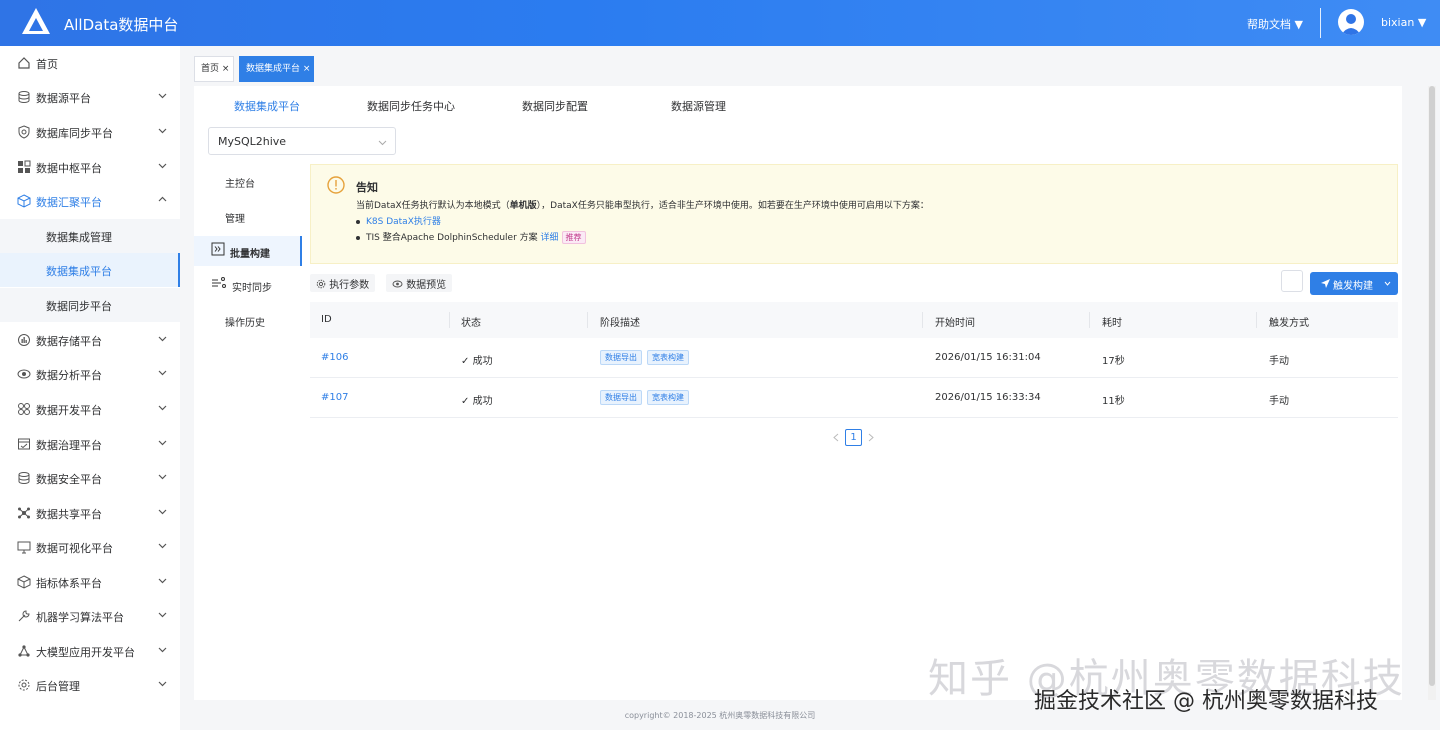 This screenshot has height=730, width=1440. I want to click on sidebar-item-data-aggregation: 数据汇聚平台, so click(90, 201).